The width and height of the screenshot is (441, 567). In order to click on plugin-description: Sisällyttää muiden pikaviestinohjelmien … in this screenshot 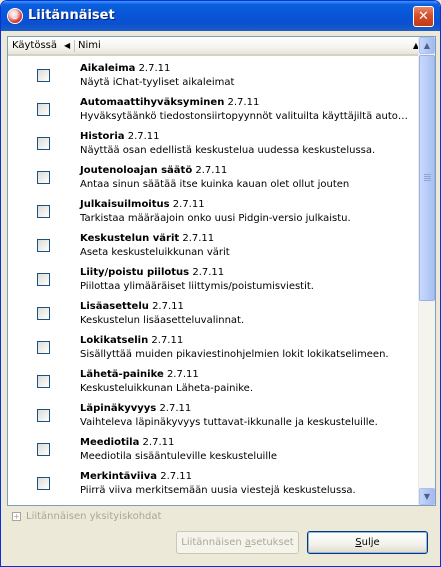, I will do `click(234, 354)`.